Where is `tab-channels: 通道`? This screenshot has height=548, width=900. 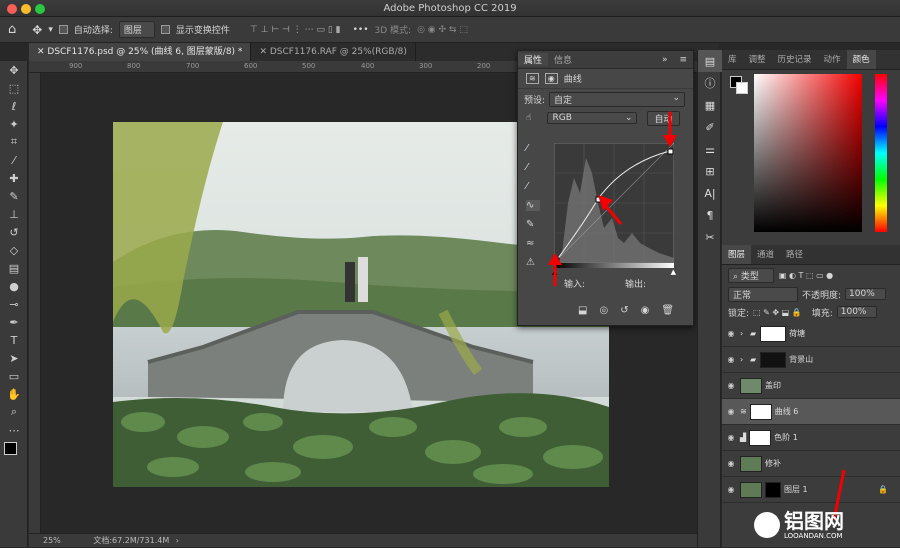
tab-channels: 通道 is located at coordinates (765, 254).